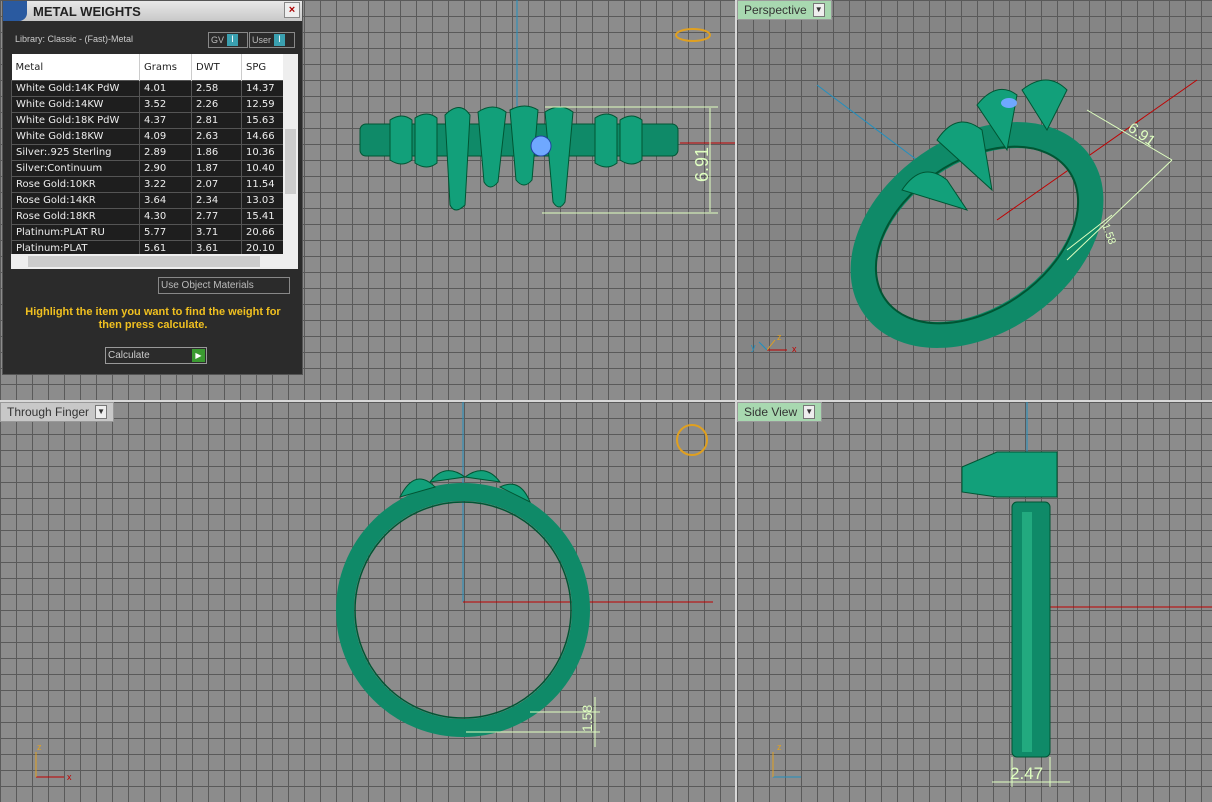  Describe the element at coordinates (216, 168) in the screenshot. I see `table-cell: 1.87` at that location.